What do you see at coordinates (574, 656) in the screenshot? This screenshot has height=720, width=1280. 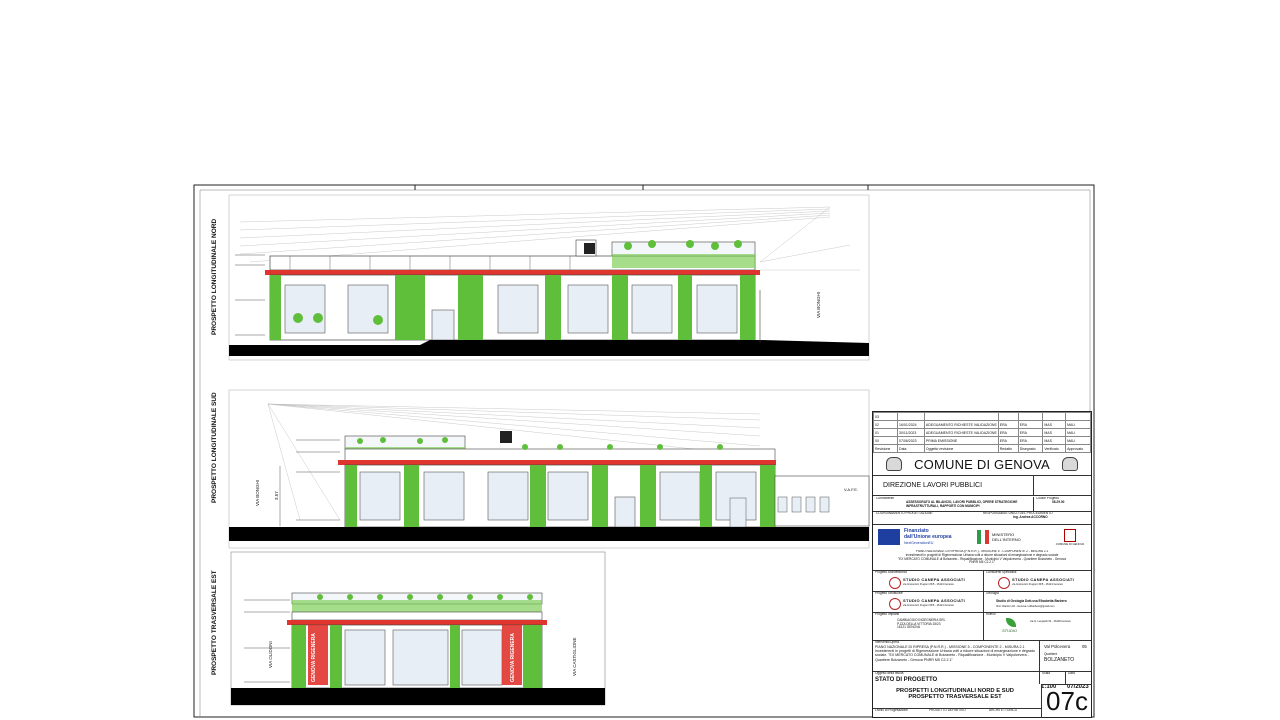 I see `street-label-est-right: VIA CASTIGLIONE` at bounding box center [574, 656].